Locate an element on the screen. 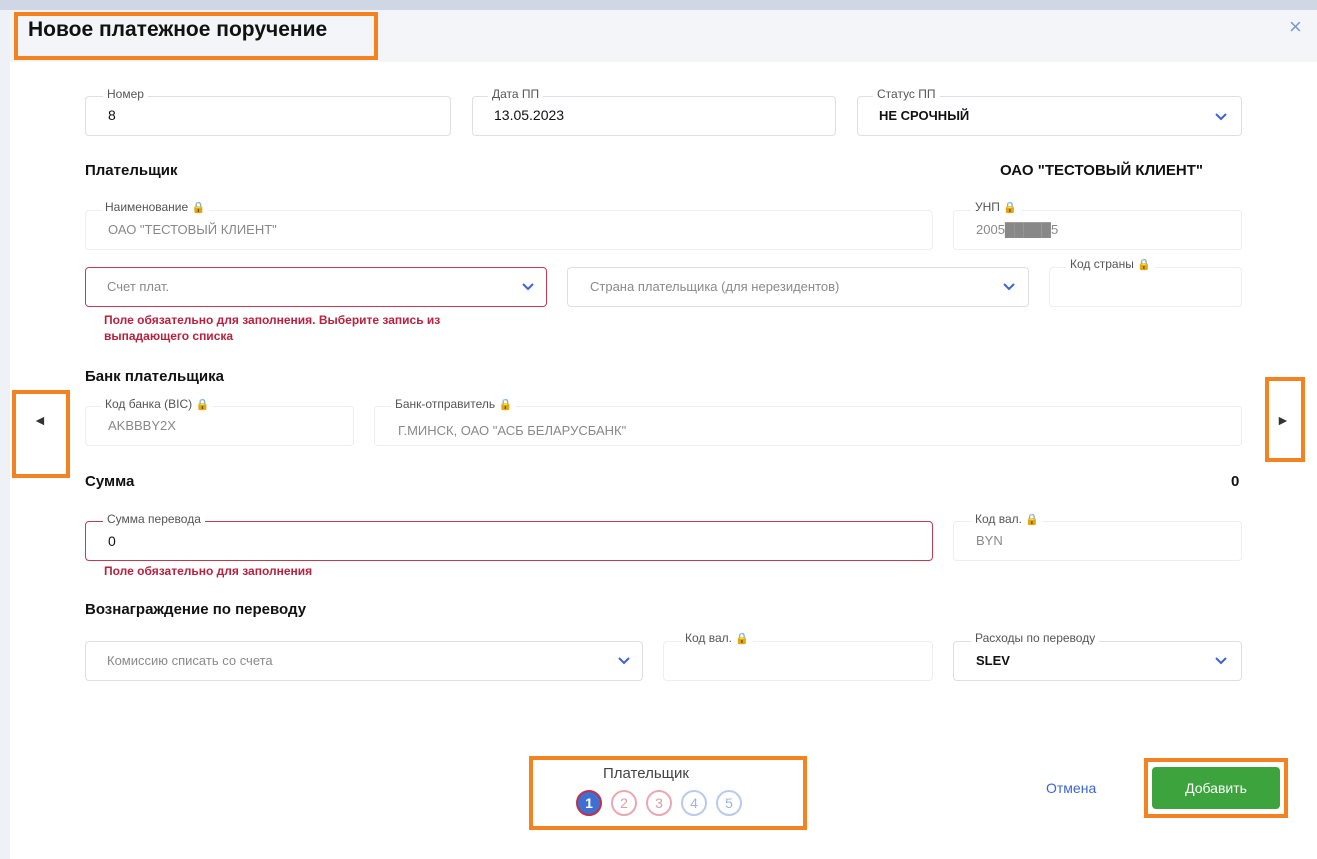 Image resolution: width=1317 pixels, height=859 pixels. country-code-field is located at coordinates (1145, 287).